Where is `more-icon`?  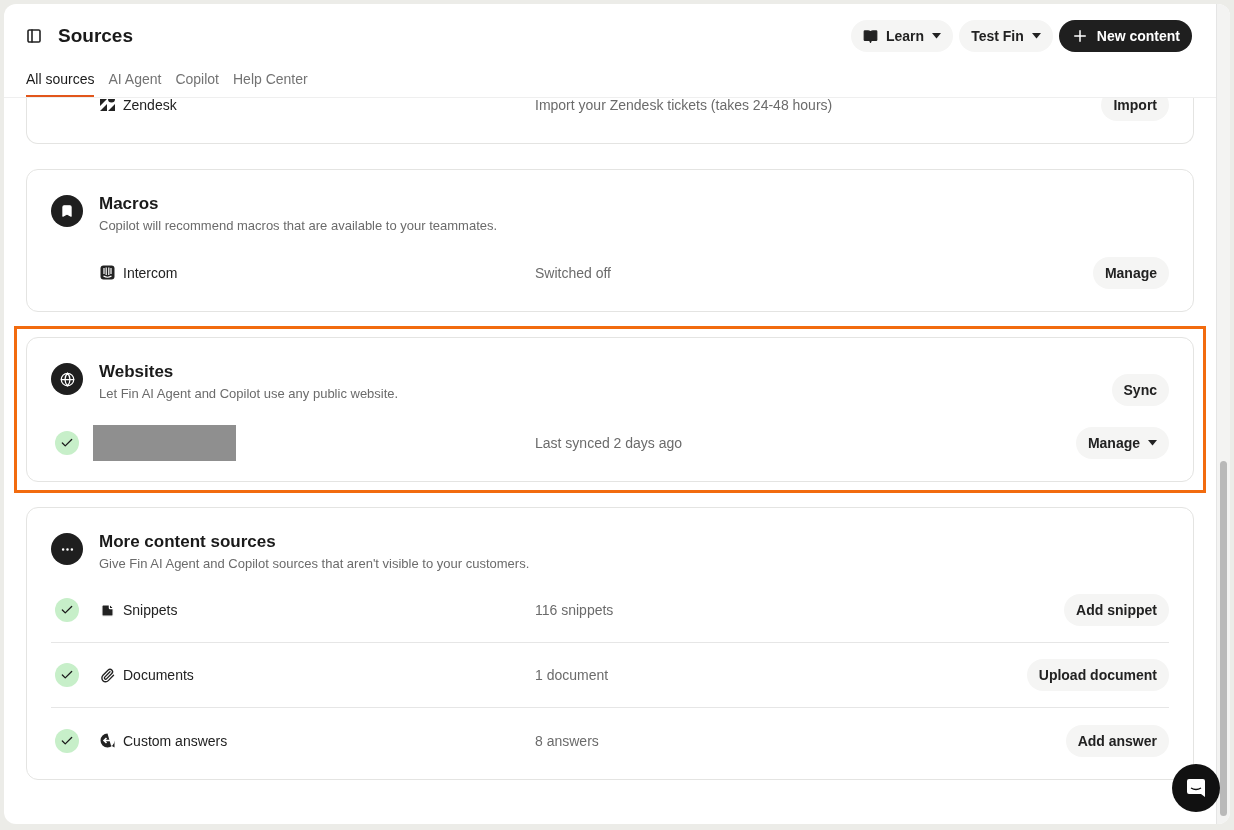 more-icon is located at coordinates (67, 549).